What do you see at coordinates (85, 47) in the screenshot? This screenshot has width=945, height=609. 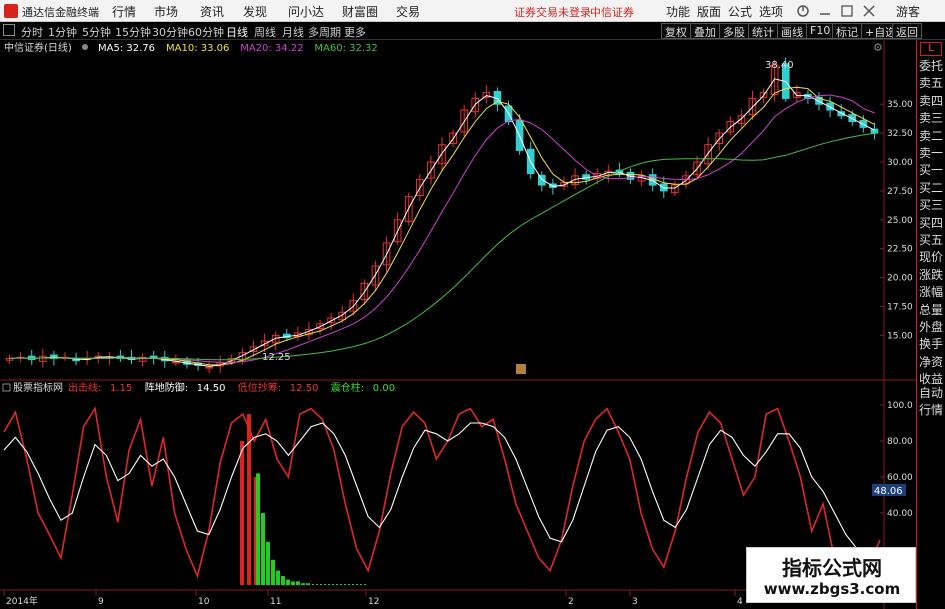 I see `ma-toggle-icon` at bounding box center [85, 47].